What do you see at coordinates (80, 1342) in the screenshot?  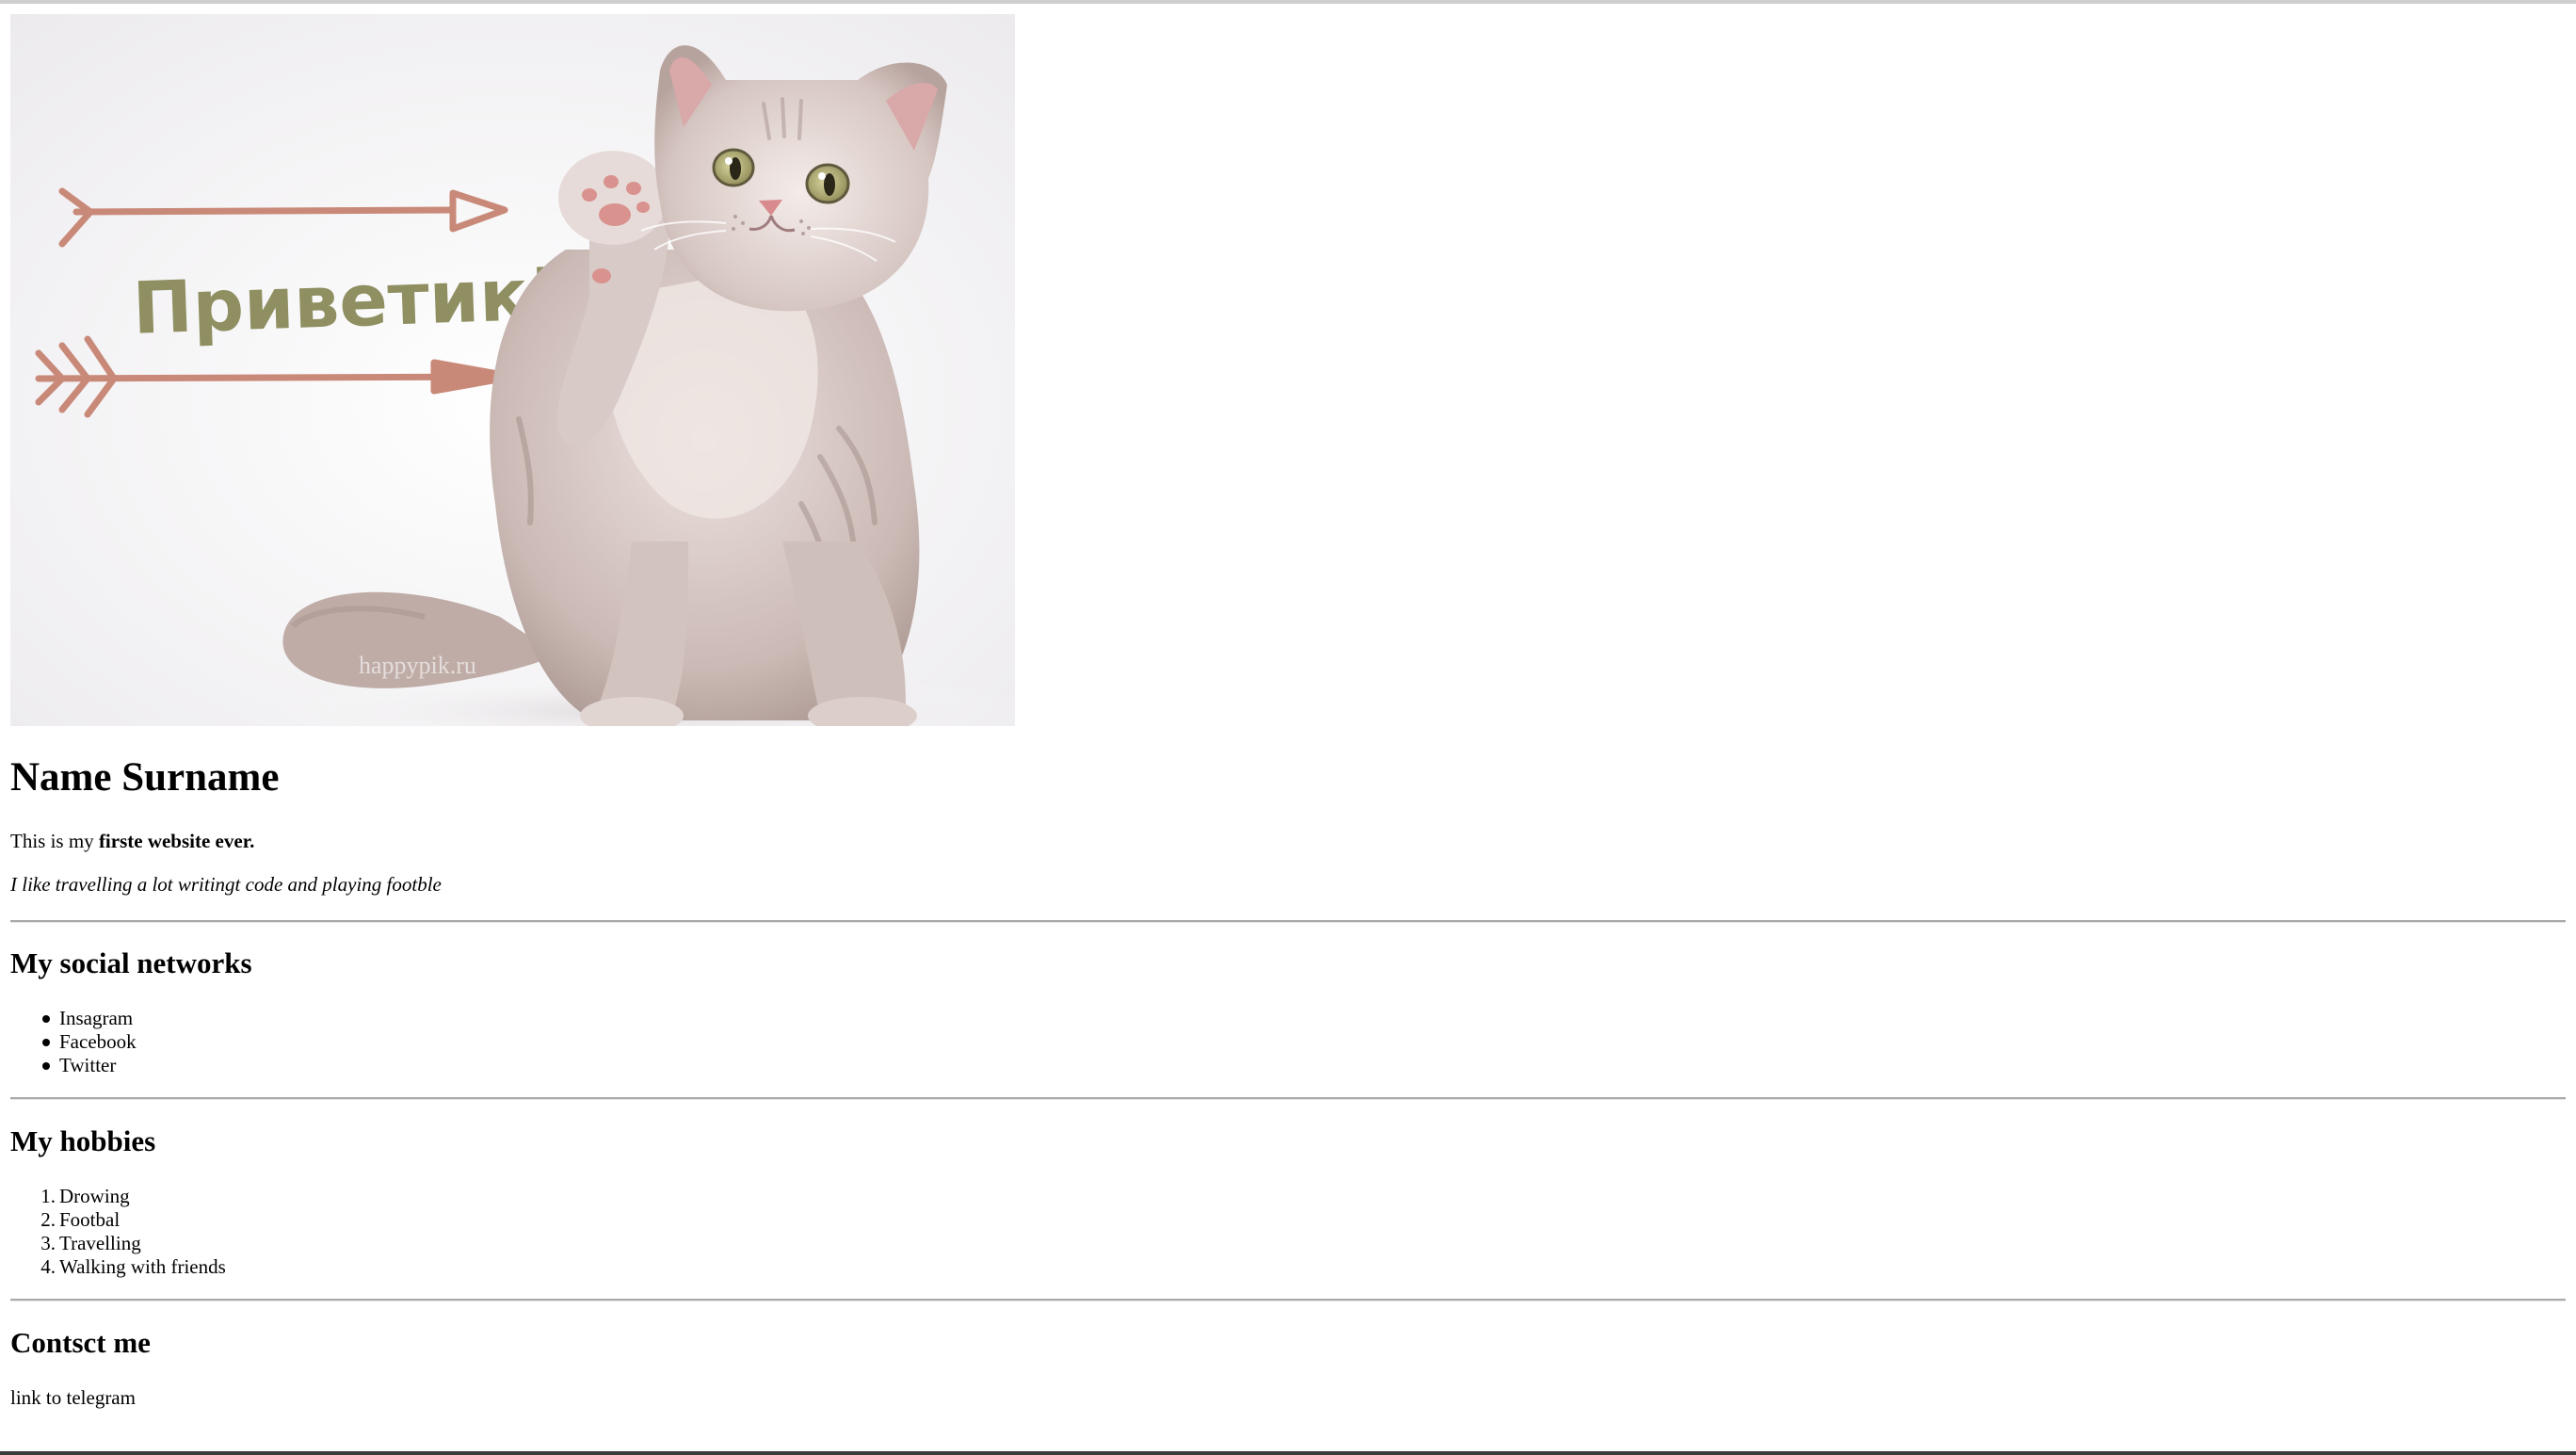 I see `contact-heading: Contsct me` at bounding box center [80, 1342].